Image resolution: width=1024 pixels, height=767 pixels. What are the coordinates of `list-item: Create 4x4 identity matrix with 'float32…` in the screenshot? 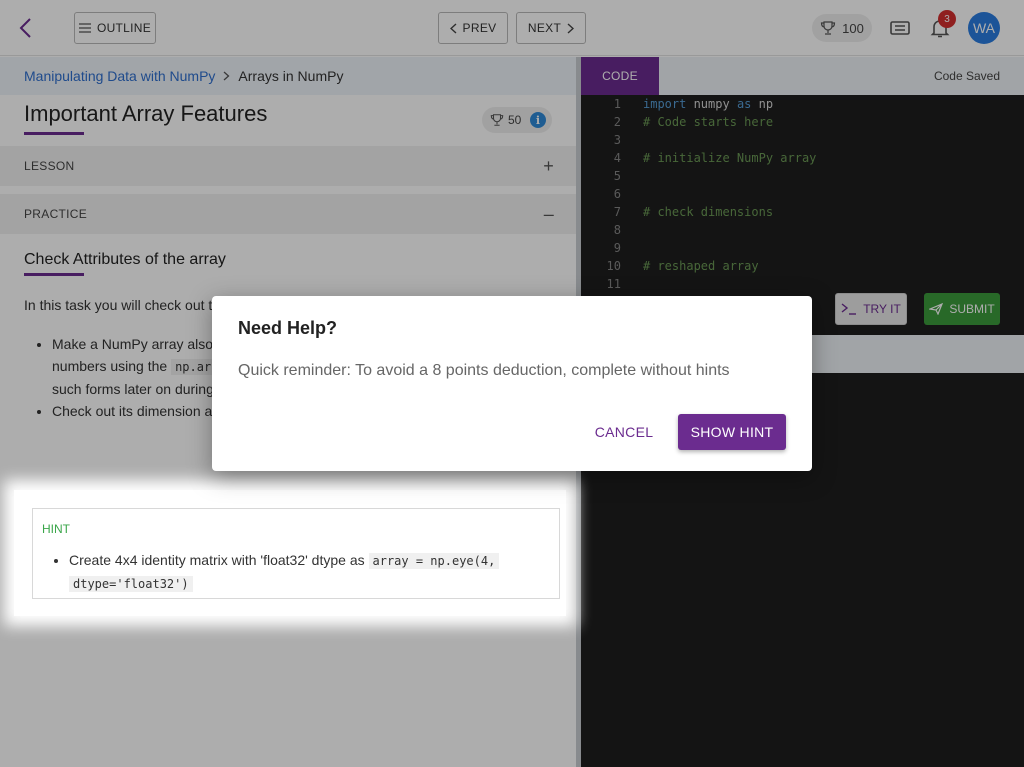 It's located at (309, 572).